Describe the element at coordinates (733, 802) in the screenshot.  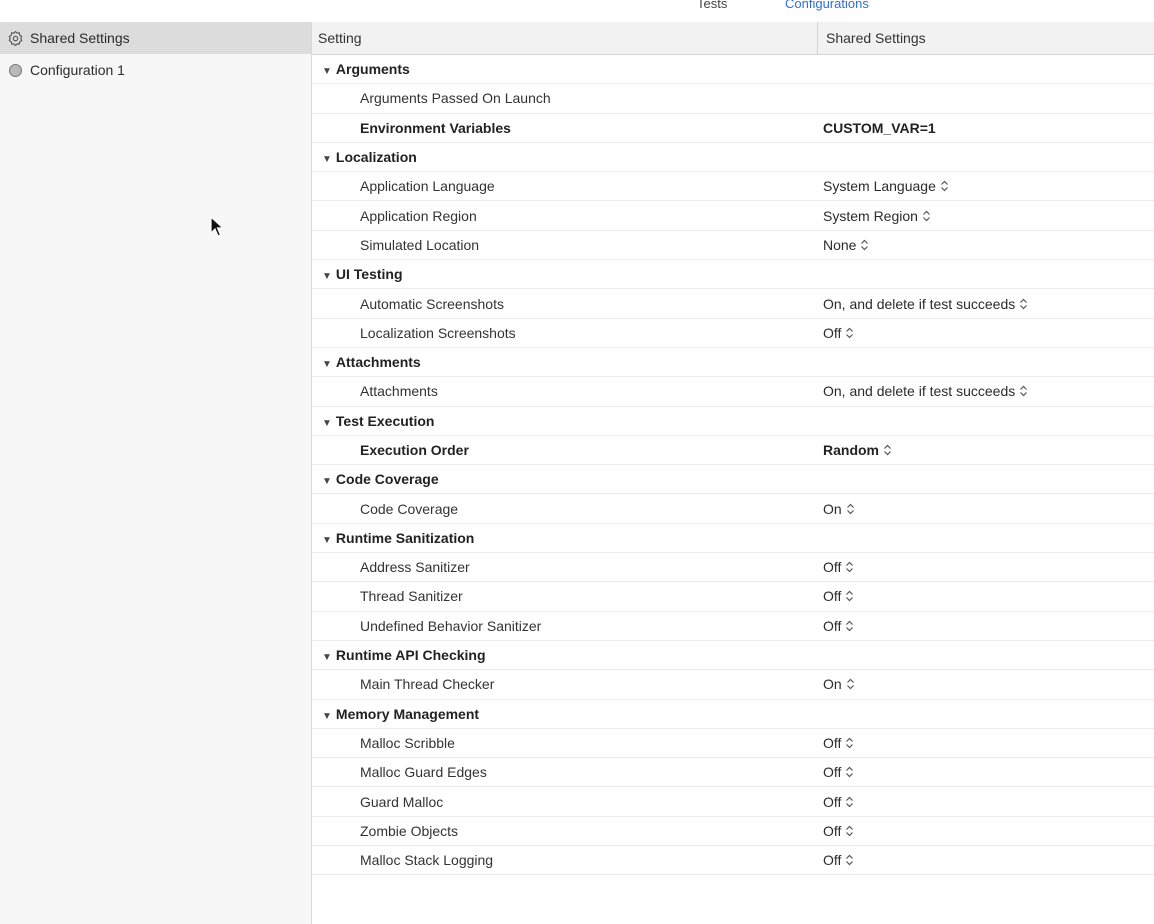
I see `setting-row-guard-malloc: Guard Malloc Off` at that location.